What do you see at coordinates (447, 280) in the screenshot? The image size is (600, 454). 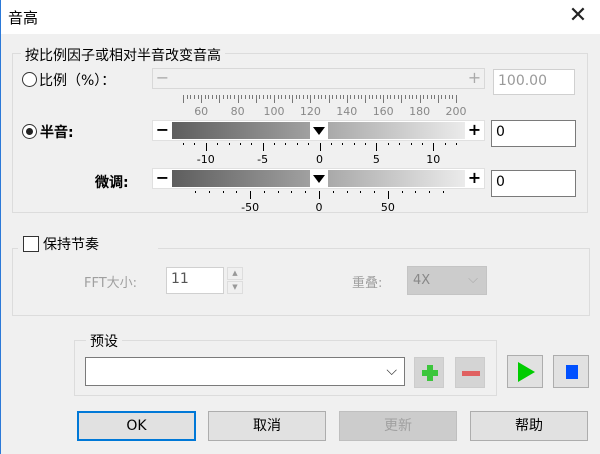 I see `overlap-select: 4X ⌵` at bounding box center [447, 280].